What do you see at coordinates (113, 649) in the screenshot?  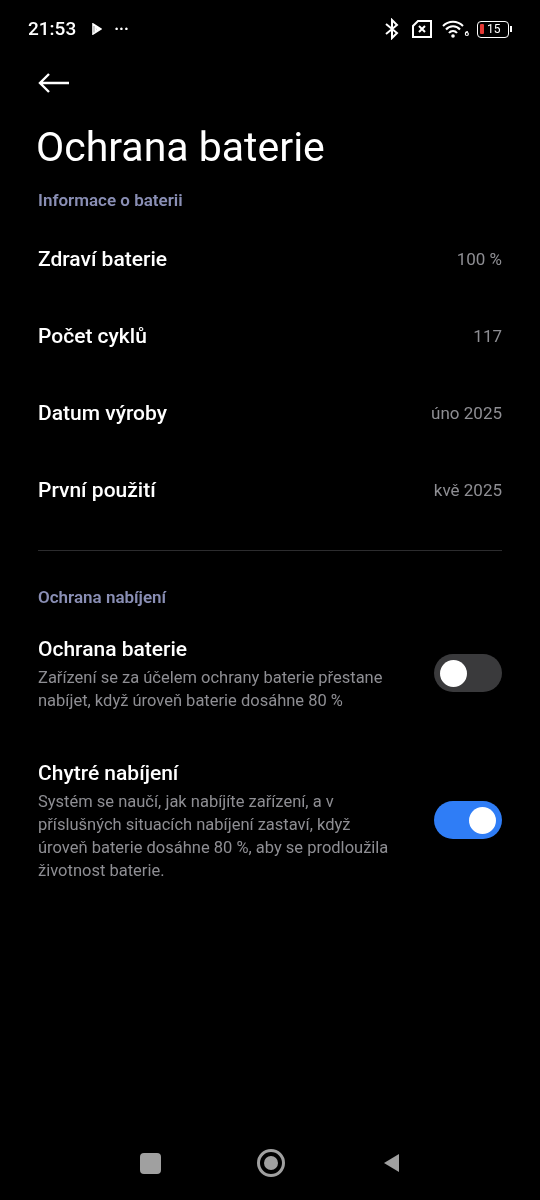 I see `setting-label: Ochrana baterie` at bounding box center [113, 649].